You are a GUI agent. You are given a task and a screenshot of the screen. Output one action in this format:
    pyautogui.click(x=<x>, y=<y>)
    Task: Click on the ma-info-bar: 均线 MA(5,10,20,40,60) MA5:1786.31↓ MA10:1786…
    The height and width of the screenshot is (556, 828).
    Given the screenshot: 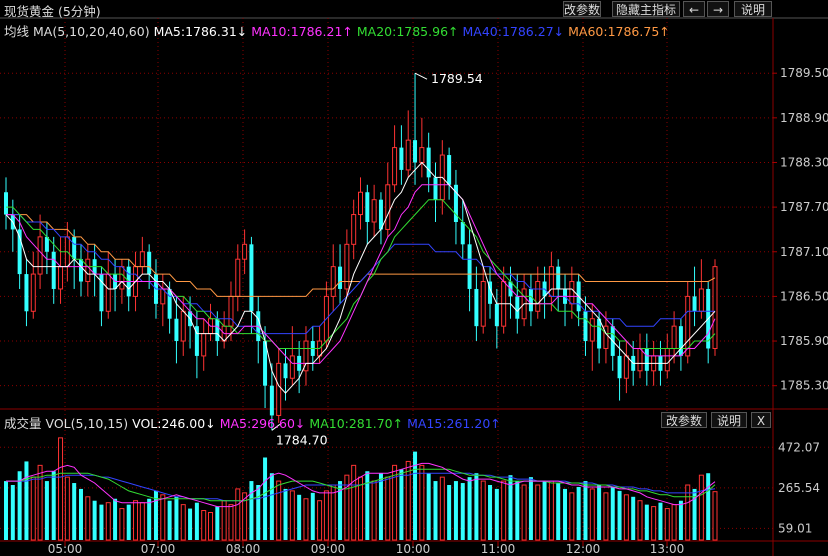 What is the action you would take?
    pyautogui.click(x=339, y=30)
    